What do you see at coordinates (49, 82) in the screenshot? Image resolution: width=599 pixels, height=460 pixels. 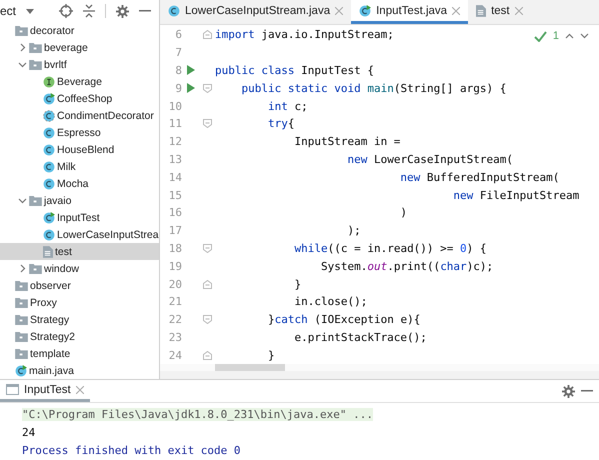 I see `interface-icon` at bounding box center [49, 82].